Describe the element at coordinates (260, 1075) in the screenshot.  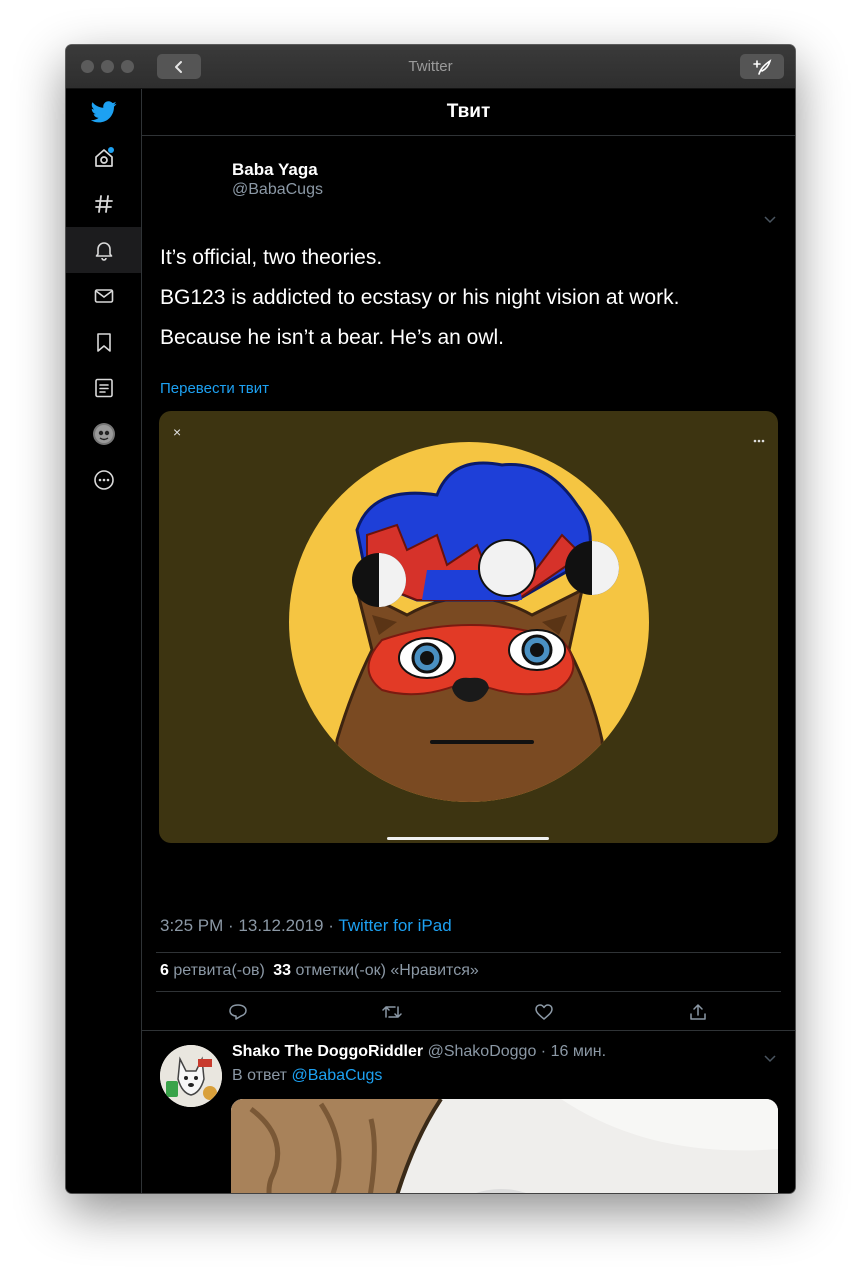
I see `reply-to-label: В ответ` at that location.